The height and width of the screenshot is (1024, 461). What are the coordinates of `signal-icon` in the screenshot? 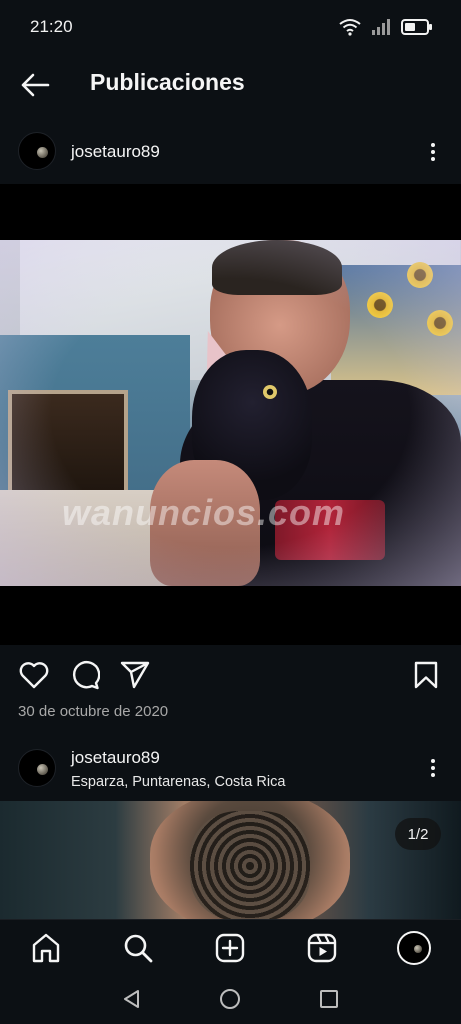 It's located at (381, 29).